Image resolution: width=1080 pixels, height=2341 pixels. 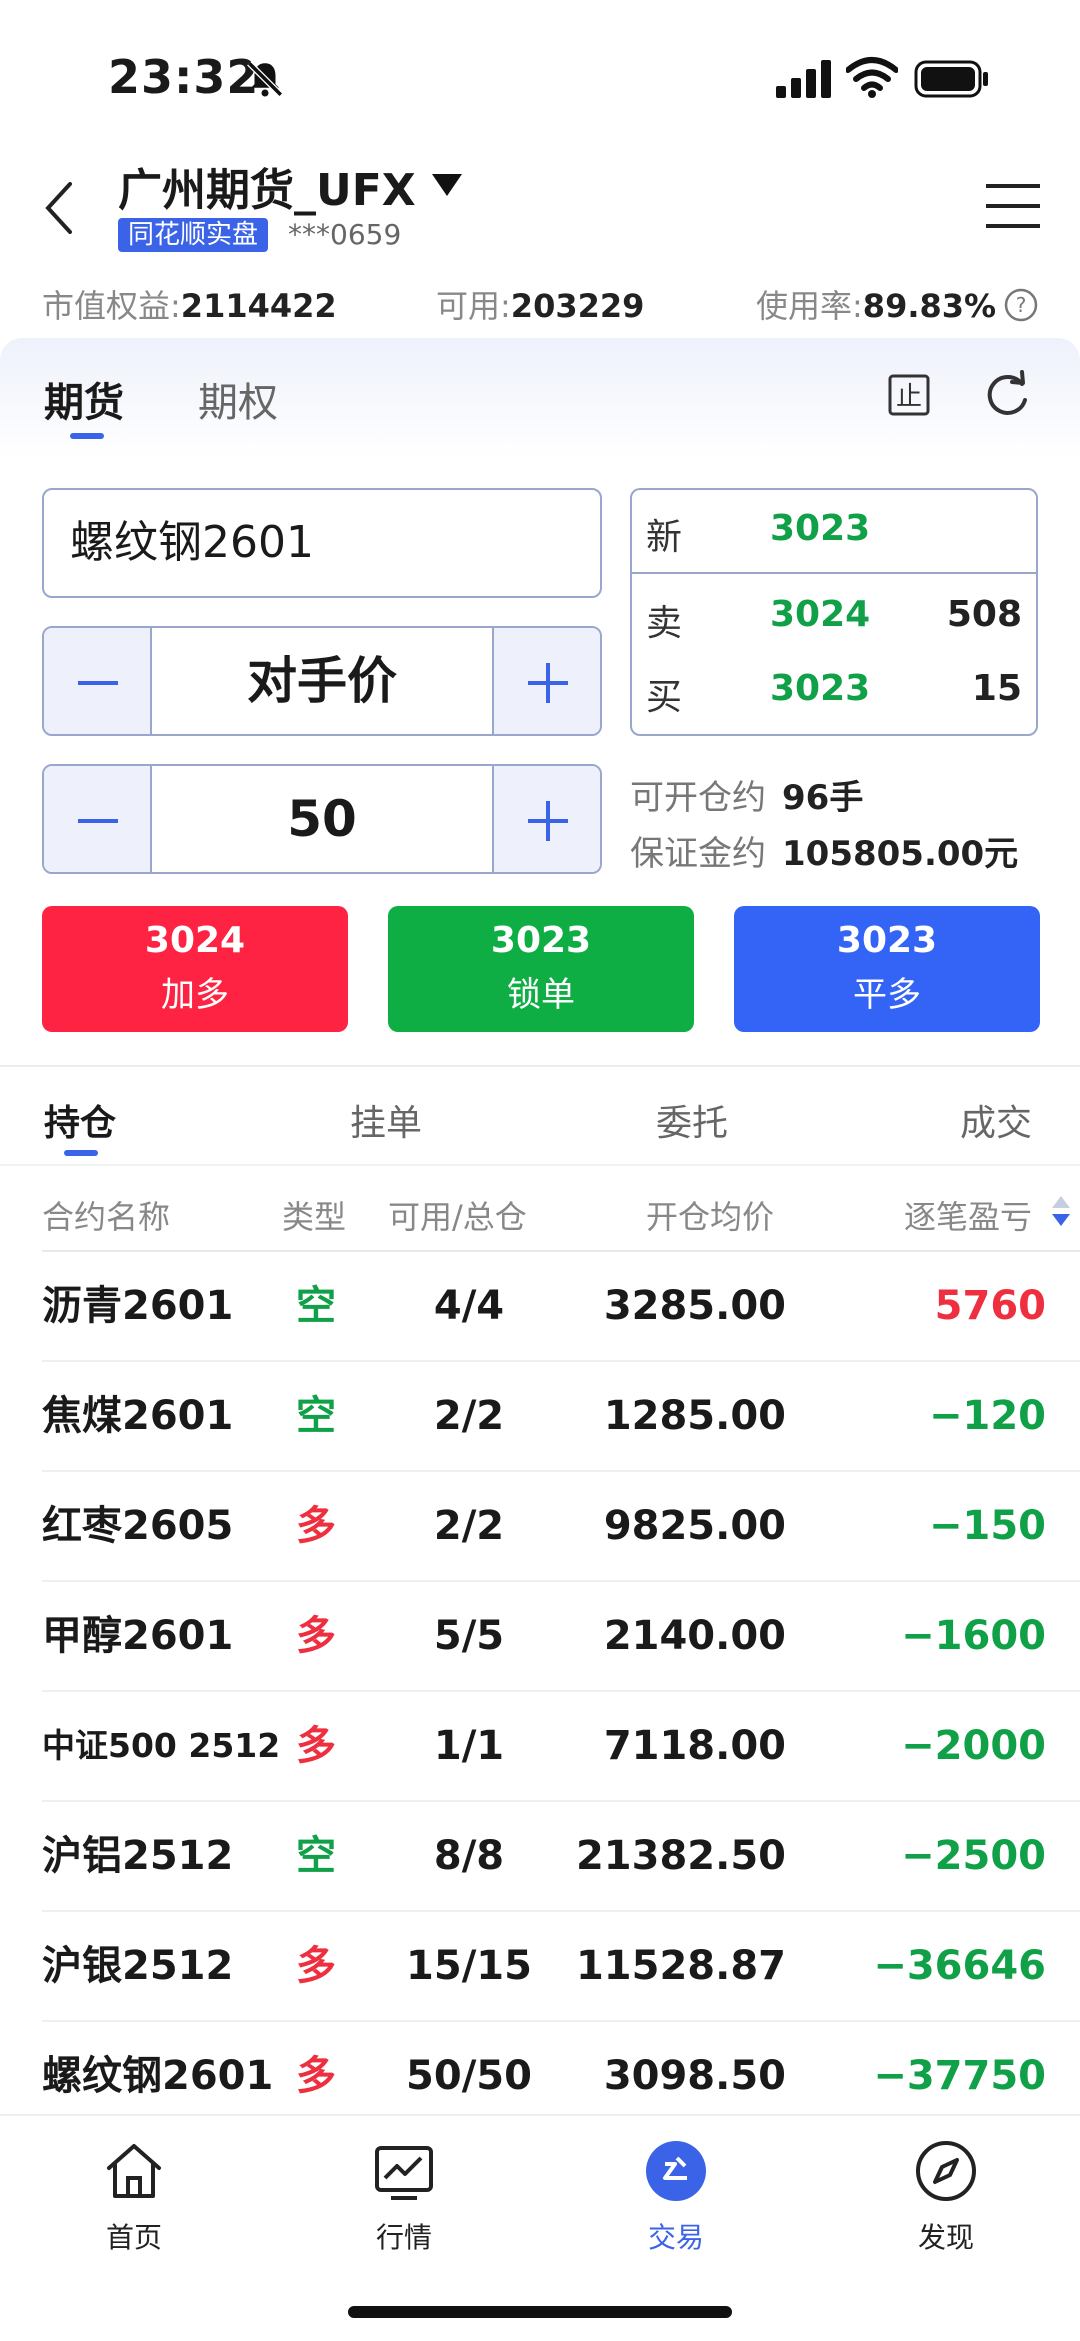 I want to click on contract-name: 沪银2512, so click(x=138, y=1966).